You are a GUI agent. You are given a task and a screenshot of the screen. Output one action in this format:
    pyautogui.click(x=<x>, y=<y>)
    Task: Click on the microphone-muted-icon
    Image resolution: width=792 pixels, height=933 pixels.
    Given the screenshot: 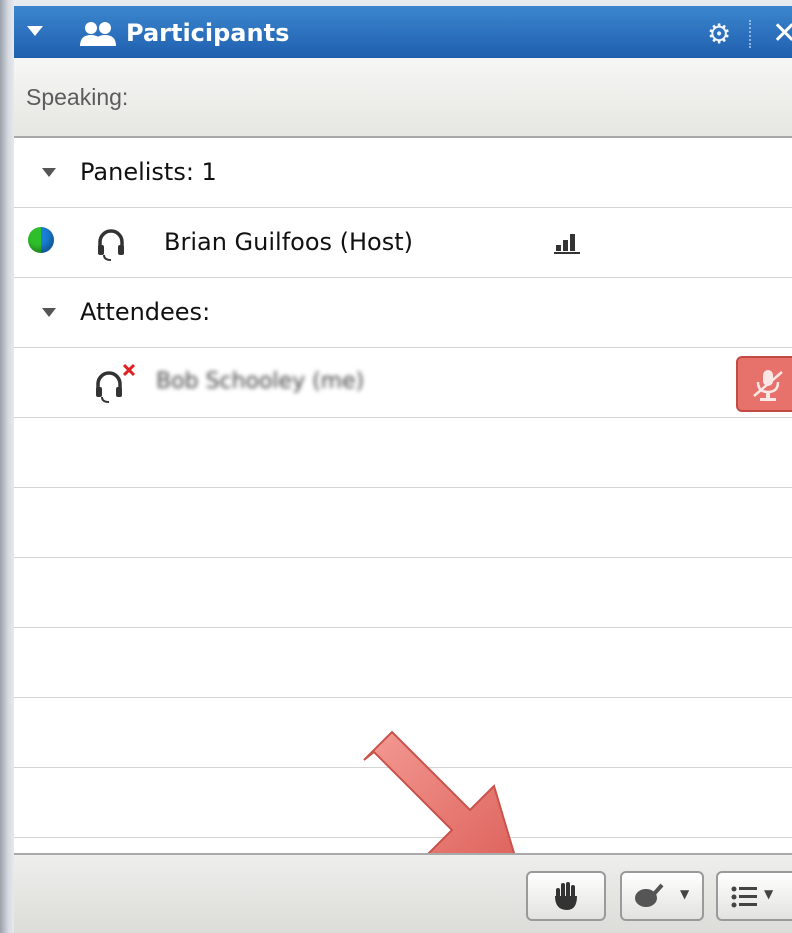 What is the action you would take?
    pyautogui.click(x=768, y=385)
    